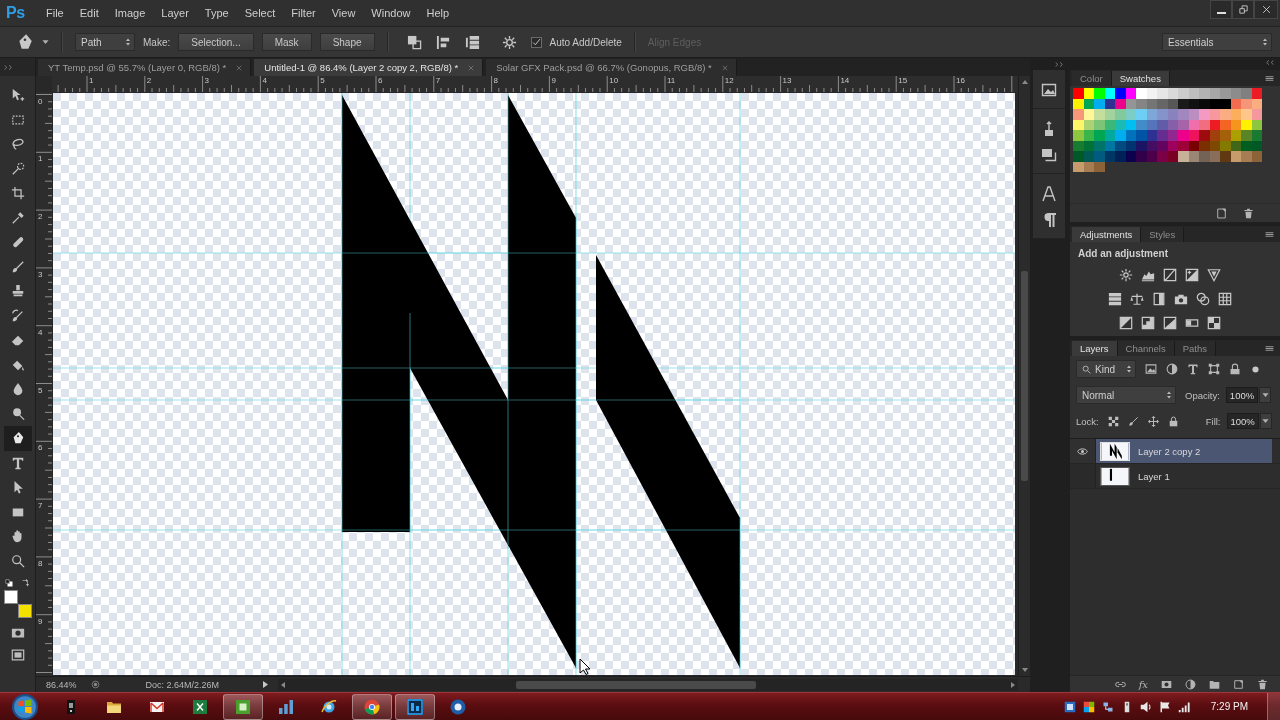  I want to click on slope-icon, so click(1170, 323).